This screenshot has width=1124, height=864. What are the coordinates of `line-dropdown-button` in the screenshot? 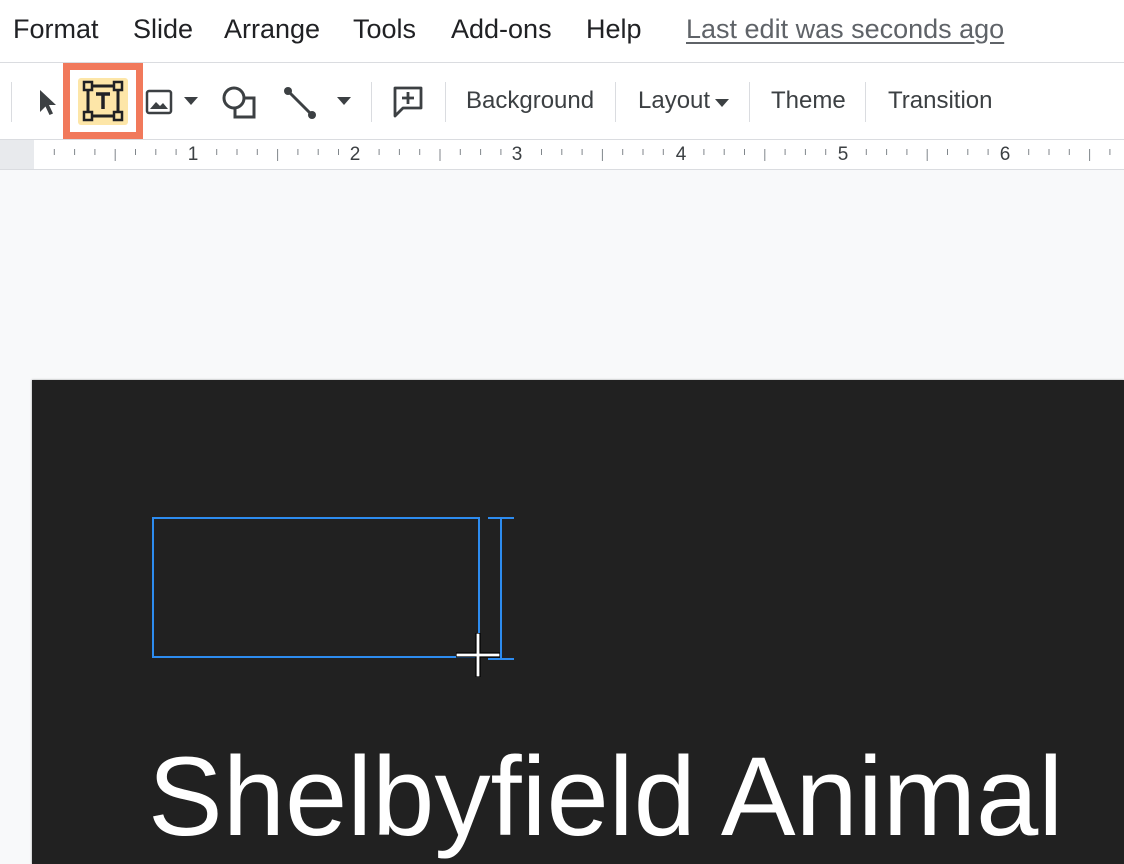 It's located at (344, 101).